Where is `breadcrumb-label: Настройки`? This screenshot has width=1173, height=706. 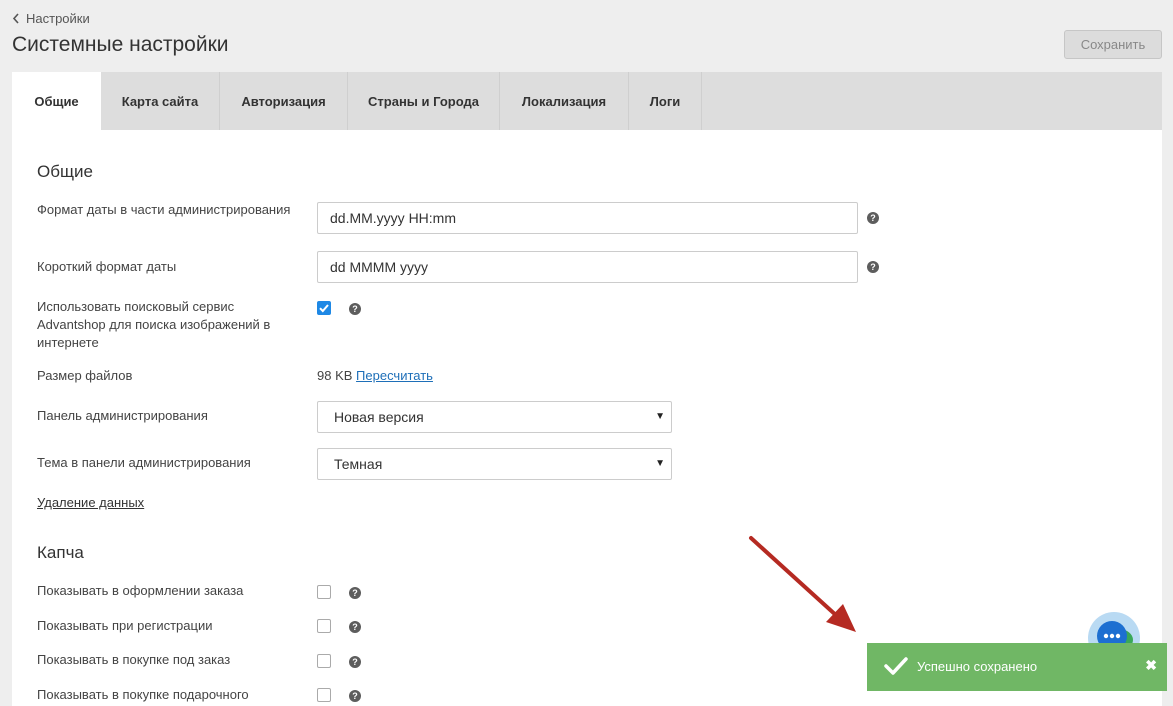 breadcrumb-label: Настройки is located at coordinates (58, 18).